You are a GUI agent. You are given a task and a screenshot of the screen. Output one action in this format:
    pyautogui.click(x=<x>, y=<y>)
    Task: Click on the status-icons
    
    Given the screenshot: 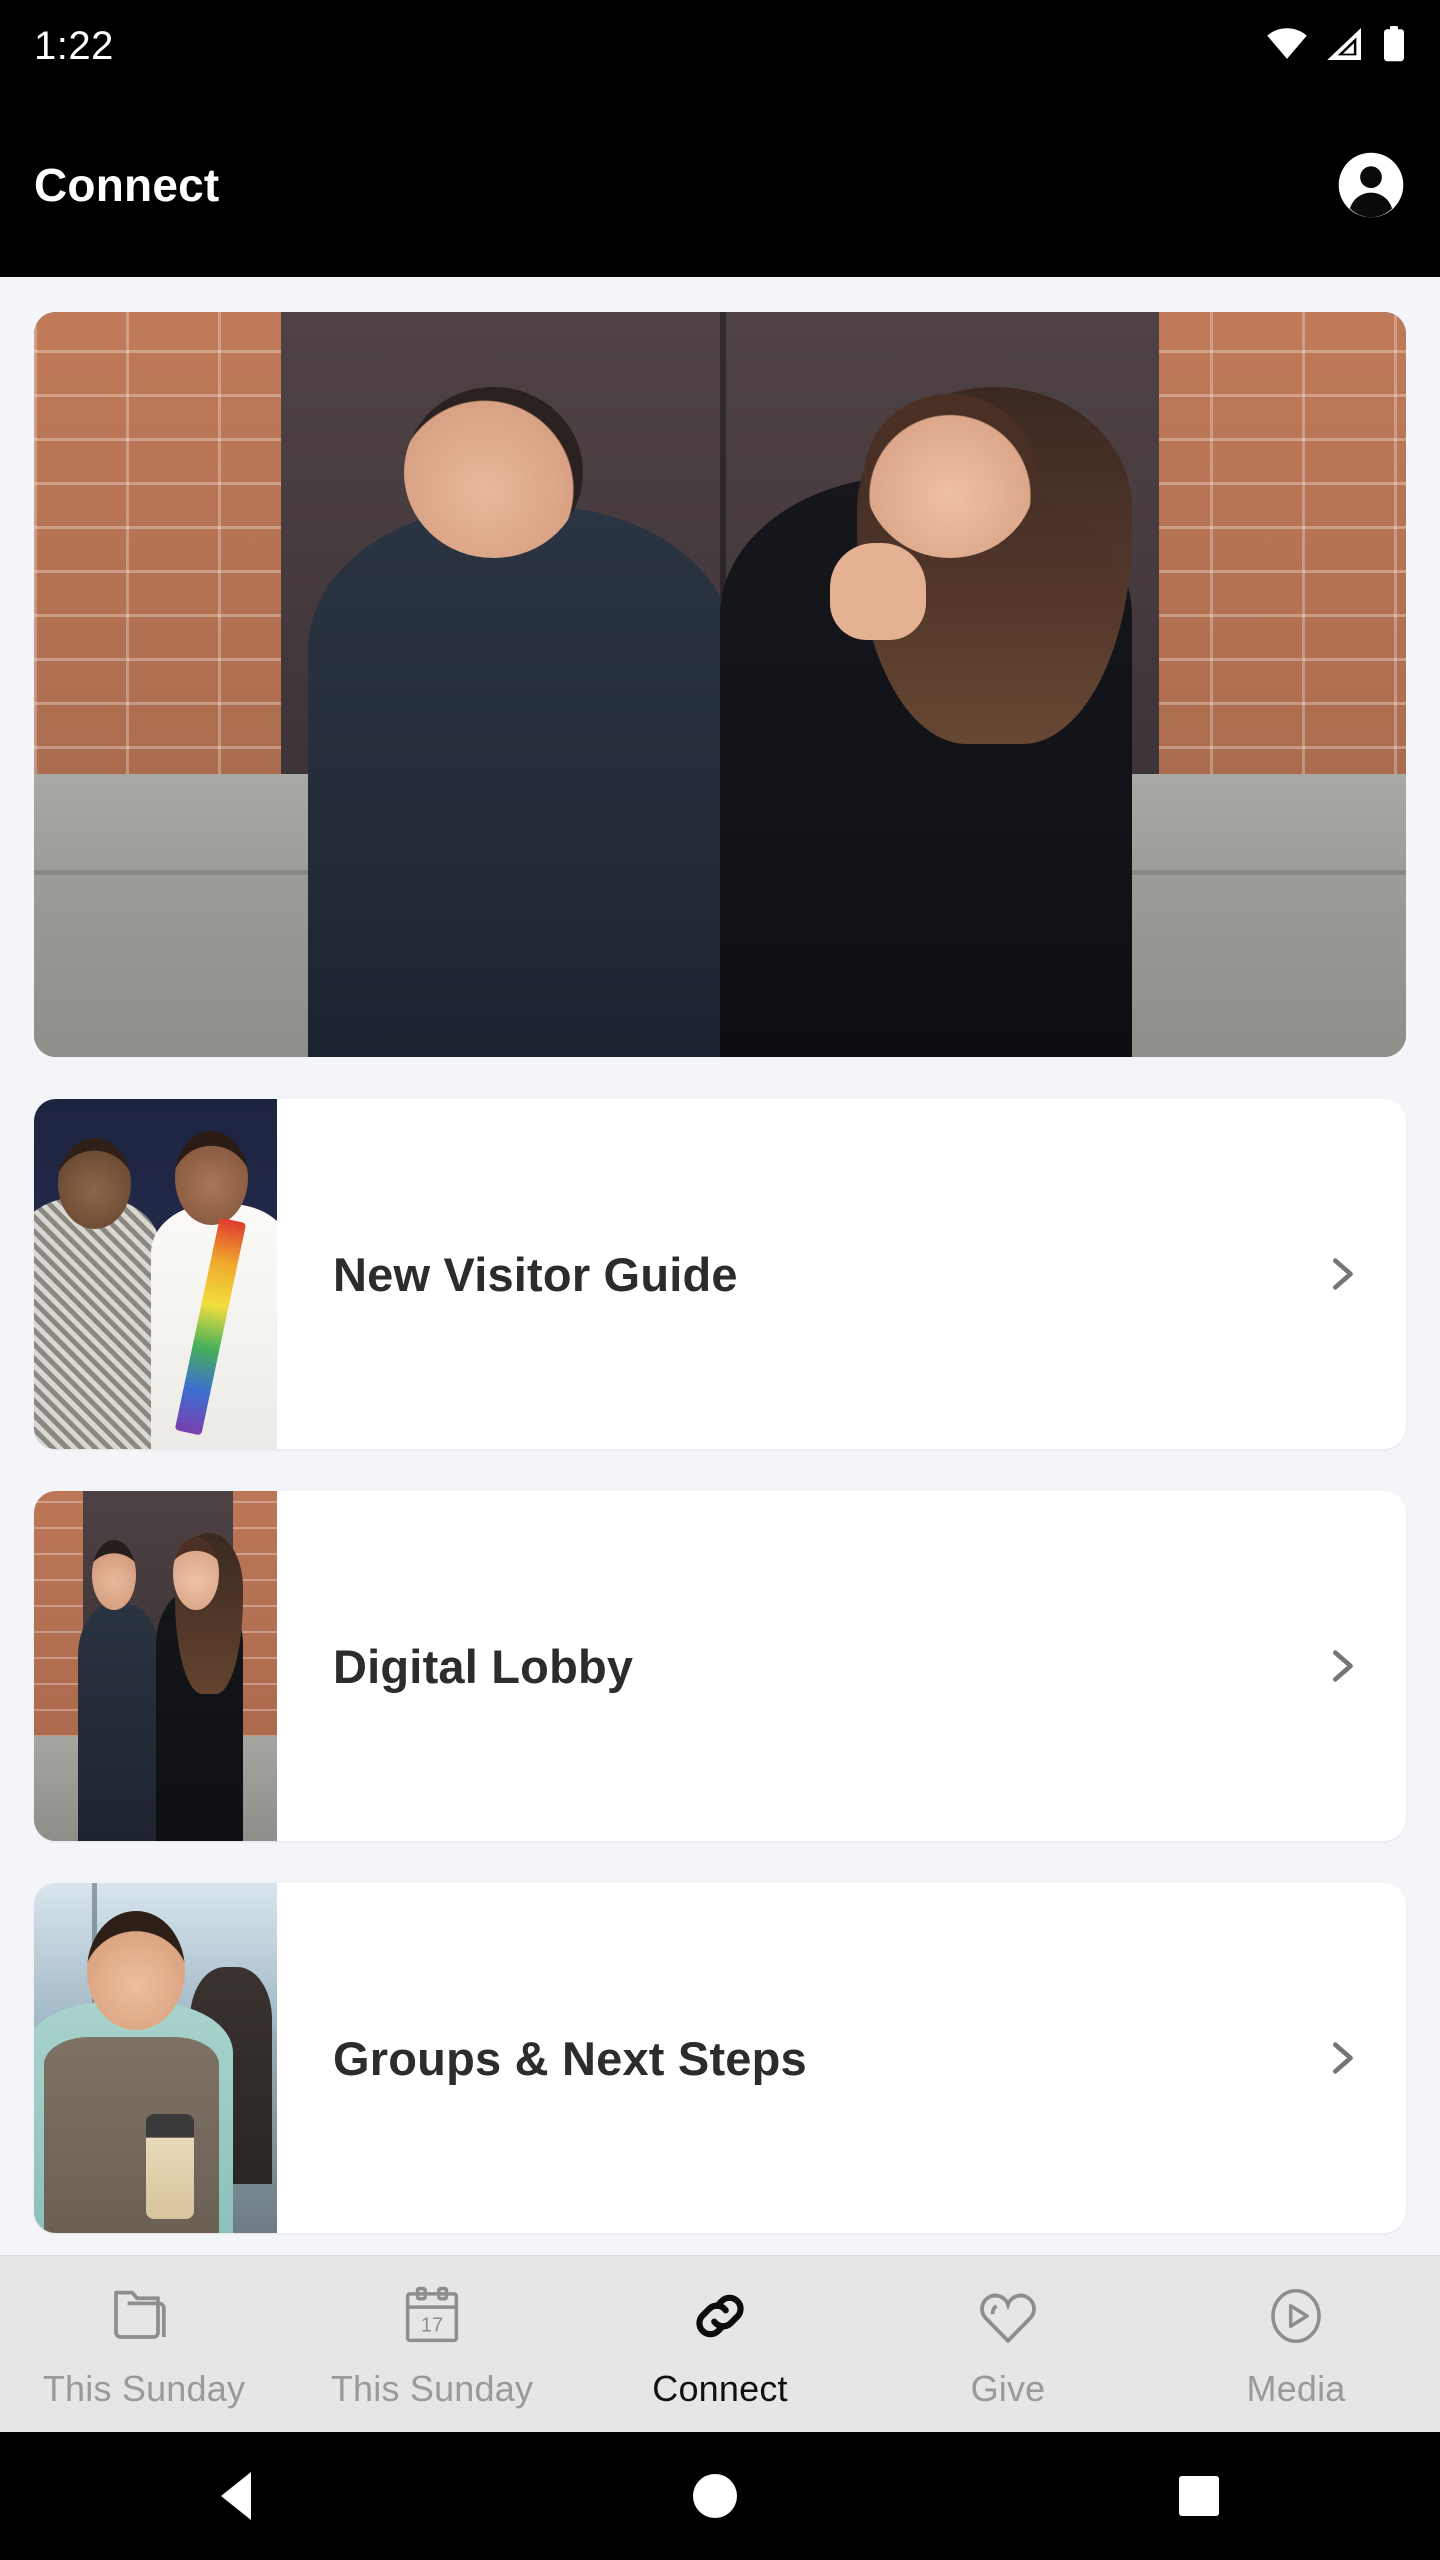 What is the action you would take?
    pyautogui.click(x=1336, y=46)
    